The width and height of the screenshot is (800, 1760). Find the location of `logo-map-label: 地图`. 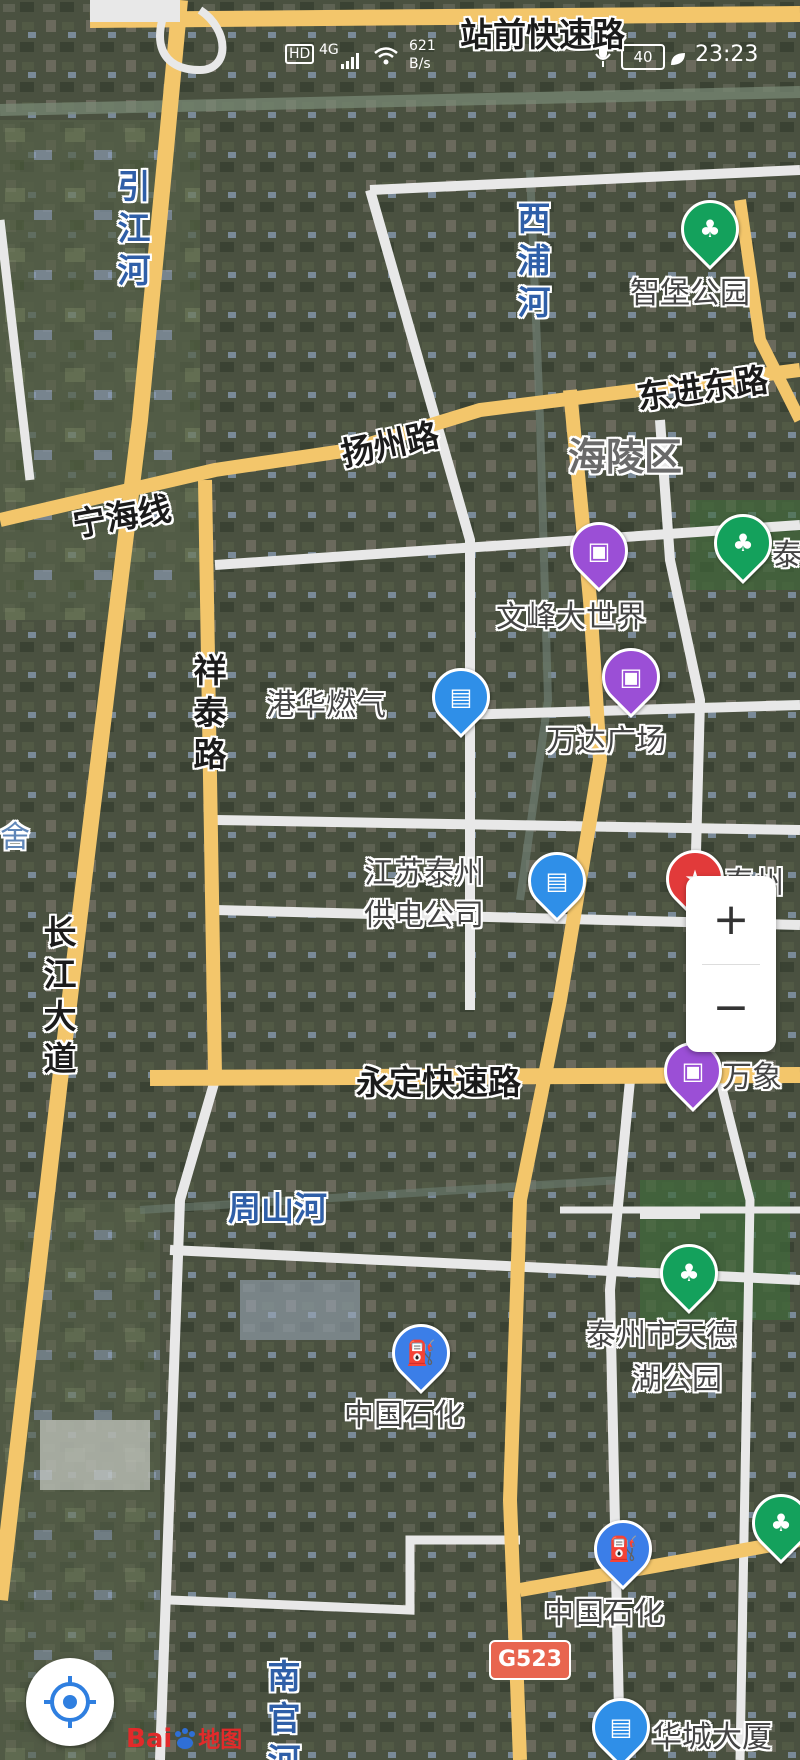

logo-map-label: 地图 is located at coordinates (220, 1740).